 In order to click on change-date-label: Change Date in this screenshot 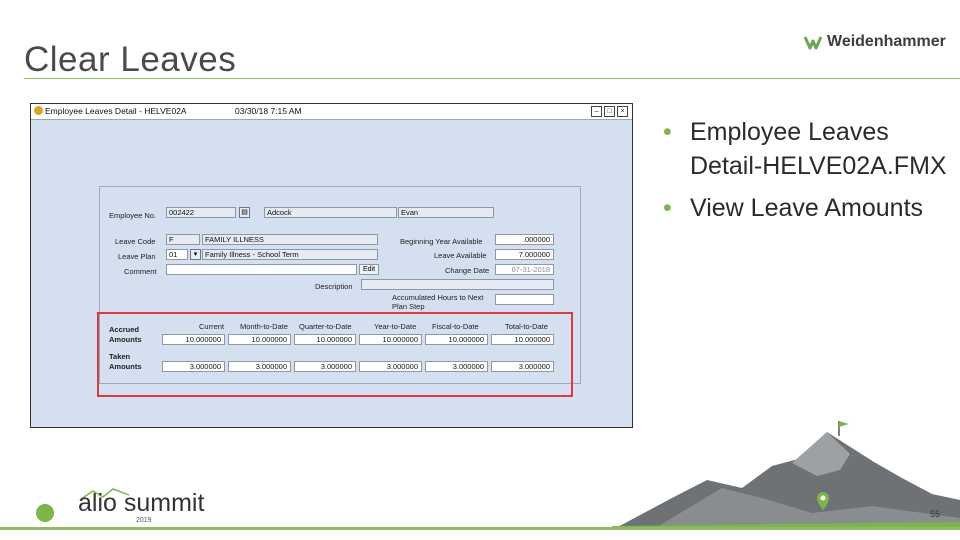, I will do `click(467, 270)`.